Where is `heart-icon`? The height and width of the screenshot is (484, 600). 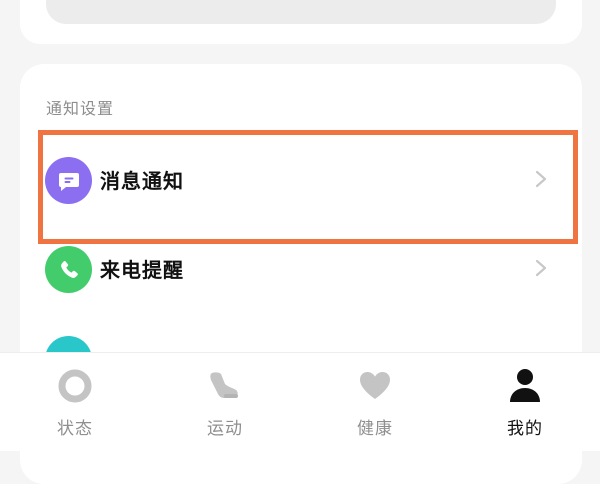 heart-icon is located at coordinates (375, 386).